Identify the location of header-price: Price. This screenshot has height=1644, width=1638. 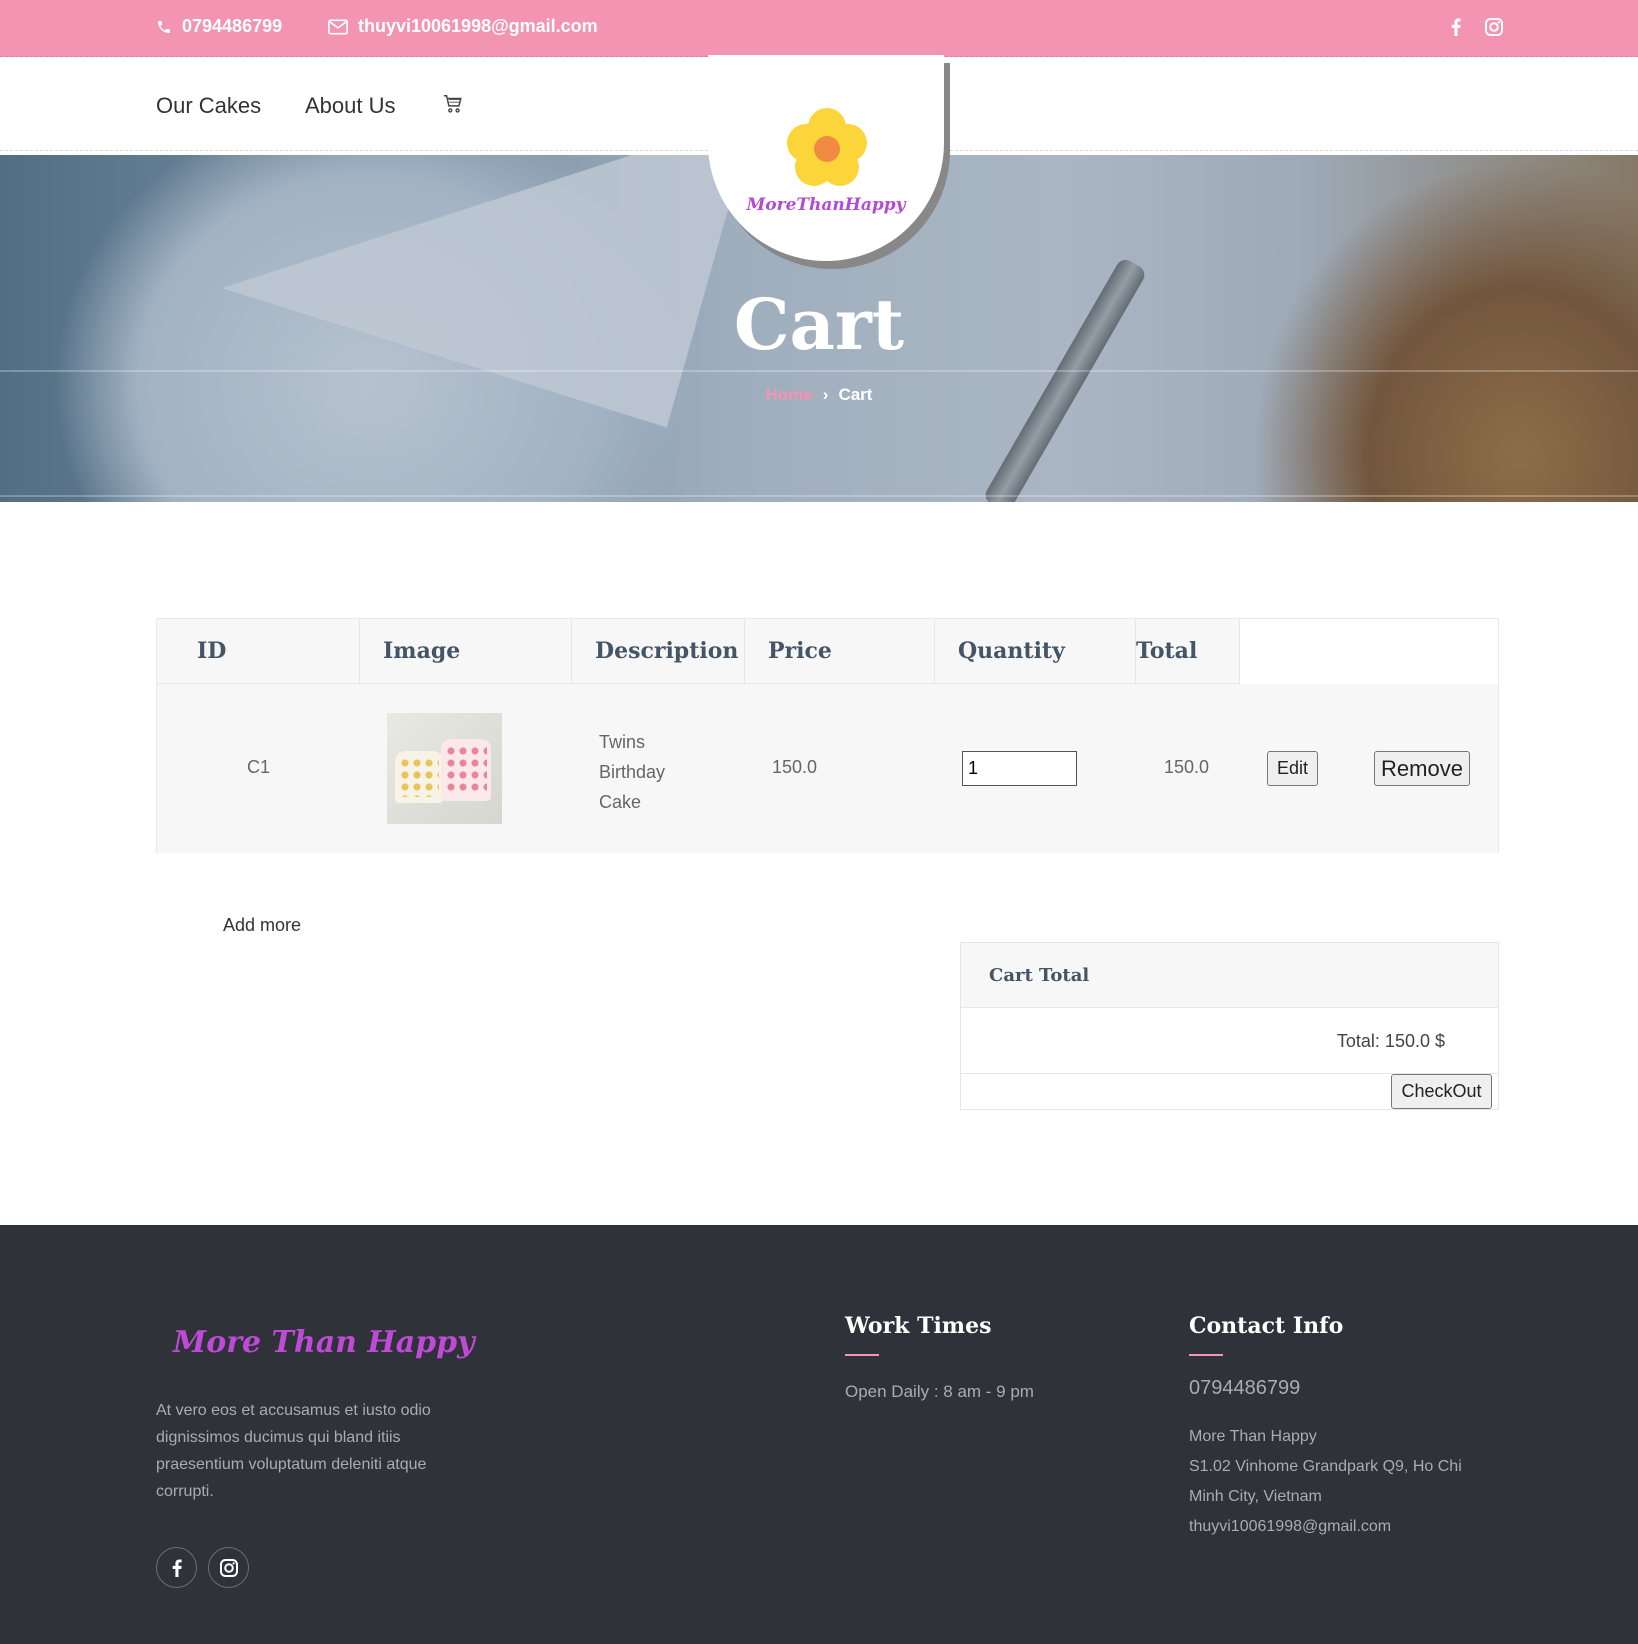
(840, 651).